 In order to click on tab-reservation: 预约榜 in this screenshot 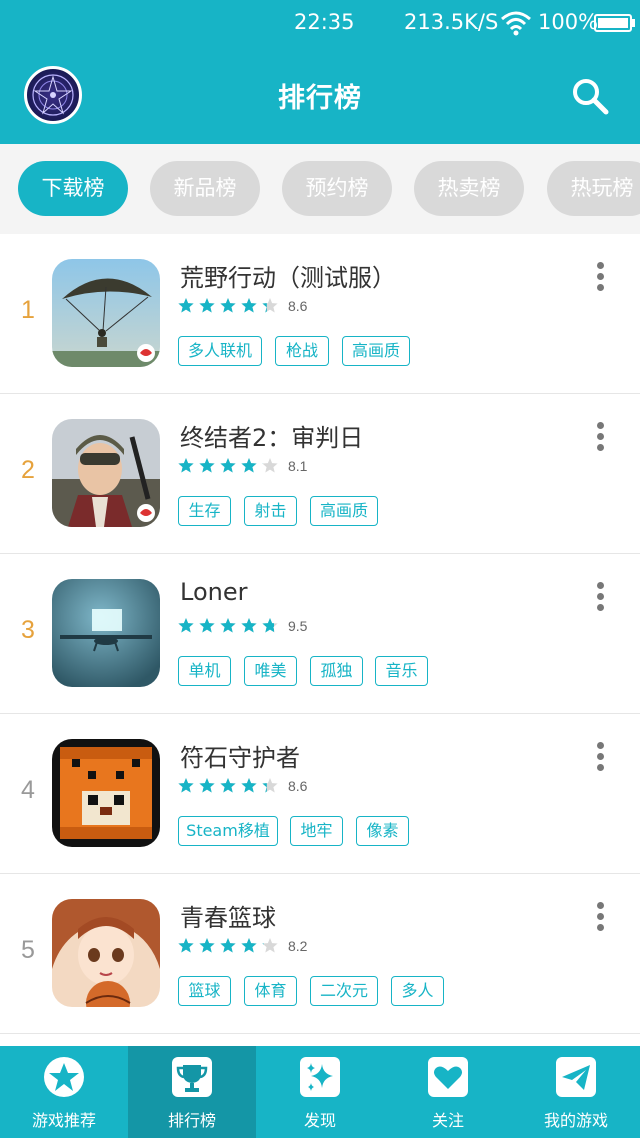, I will do `click(337, 188)`.